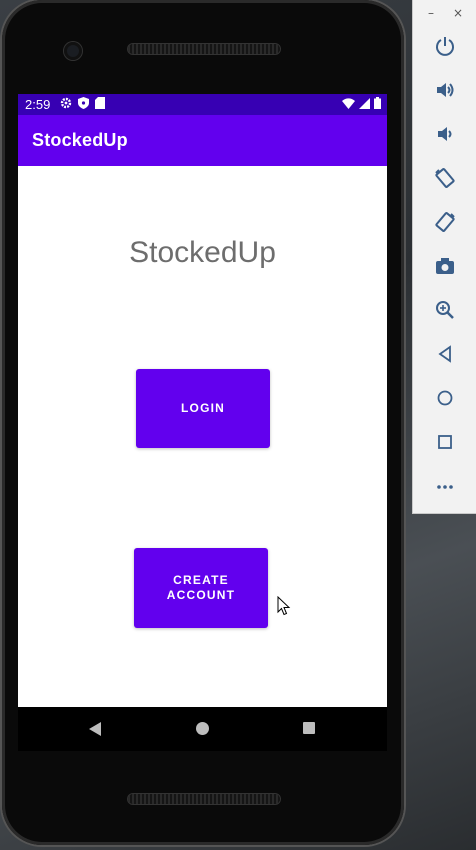  I want to click on bottom-speaker, so click(204, 799).